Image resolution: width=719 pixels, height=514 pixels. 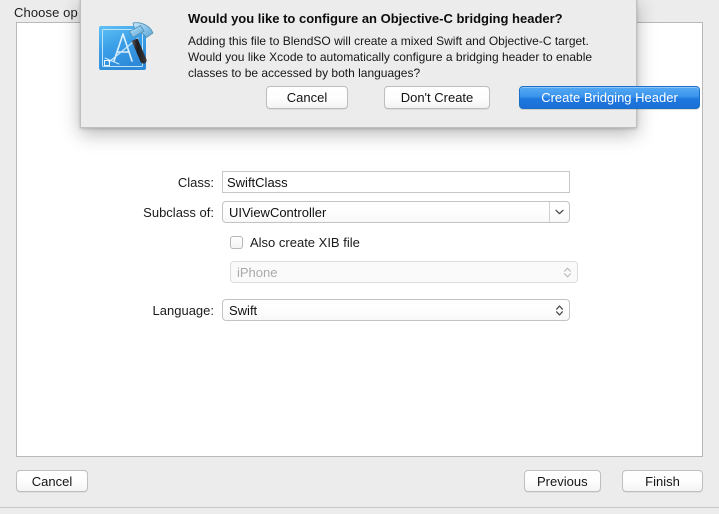 What do you see at coordinates (195, 182) in the screenshot?
I see `class-label: Class:` at bounding box center [195, 182].